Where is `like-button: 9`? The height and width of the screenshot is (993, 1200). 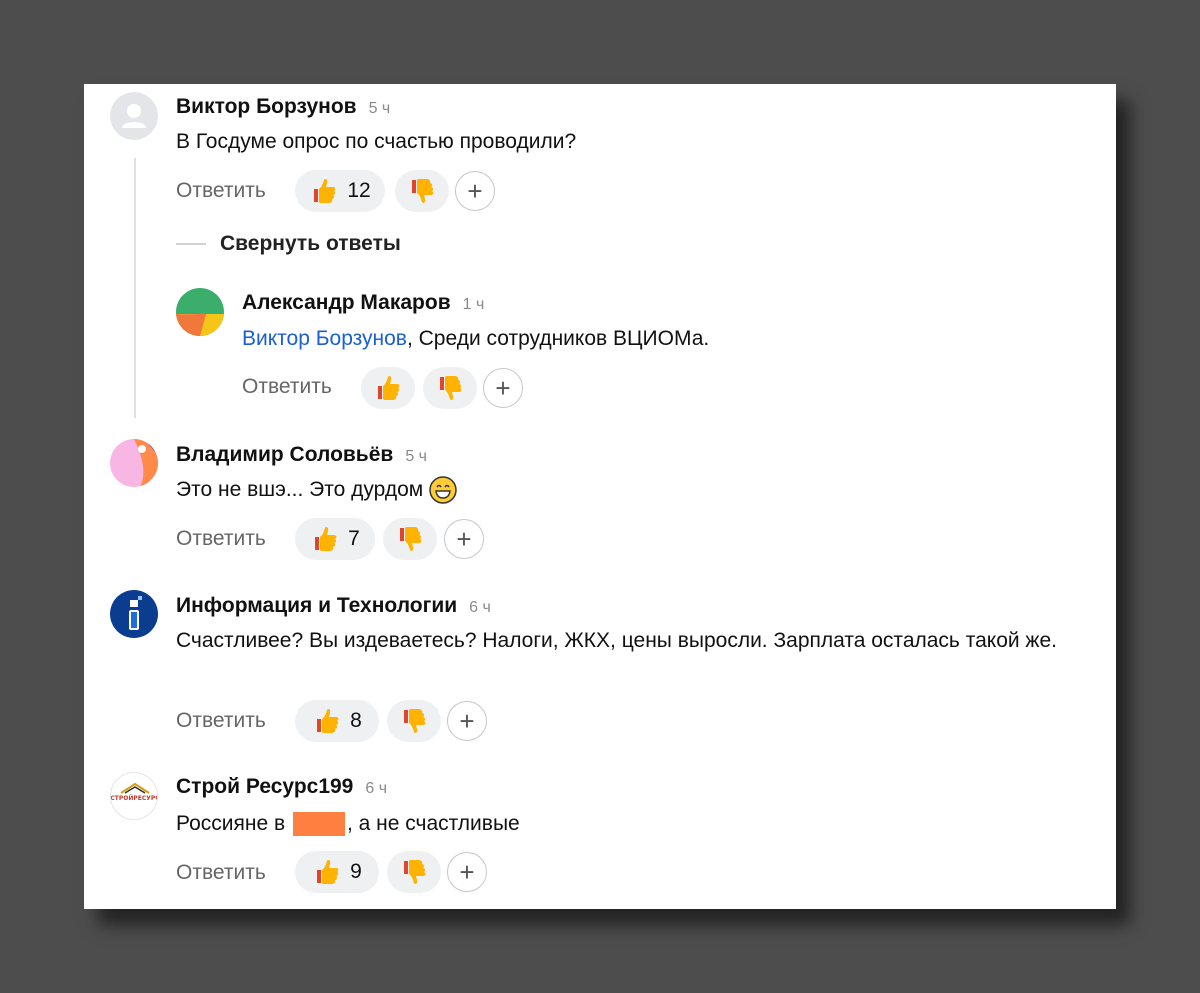
like-button: 9 is located at coordinates (337, 872).